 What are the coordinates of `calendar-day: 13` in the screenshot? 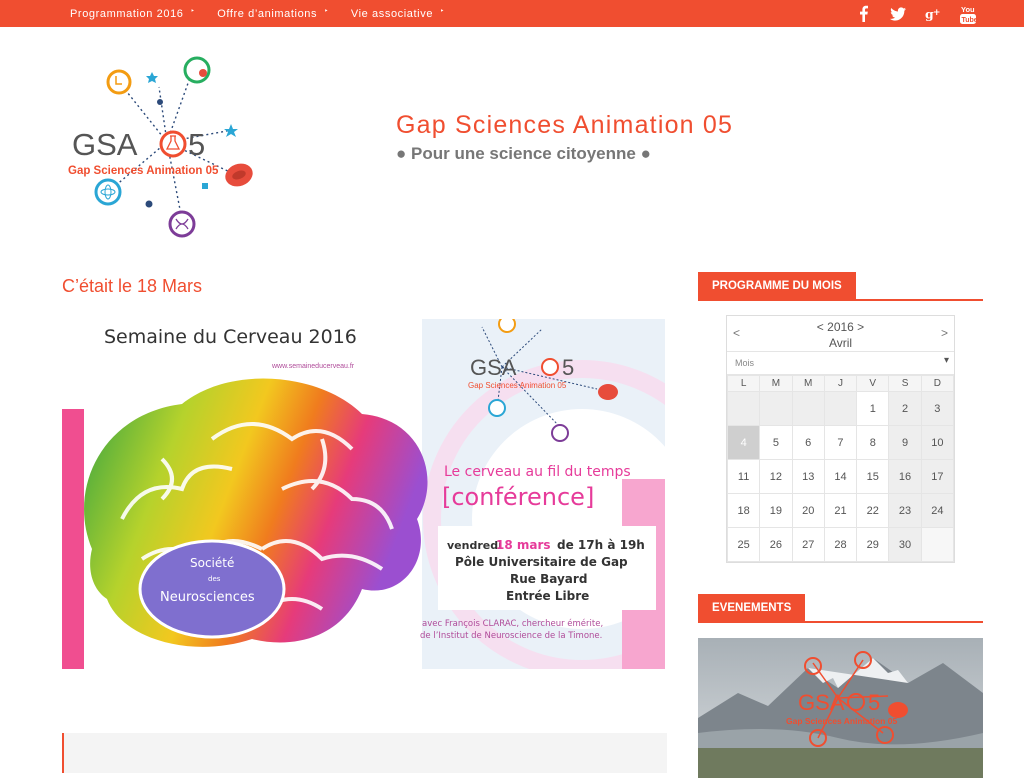 It's located at (808, 476).